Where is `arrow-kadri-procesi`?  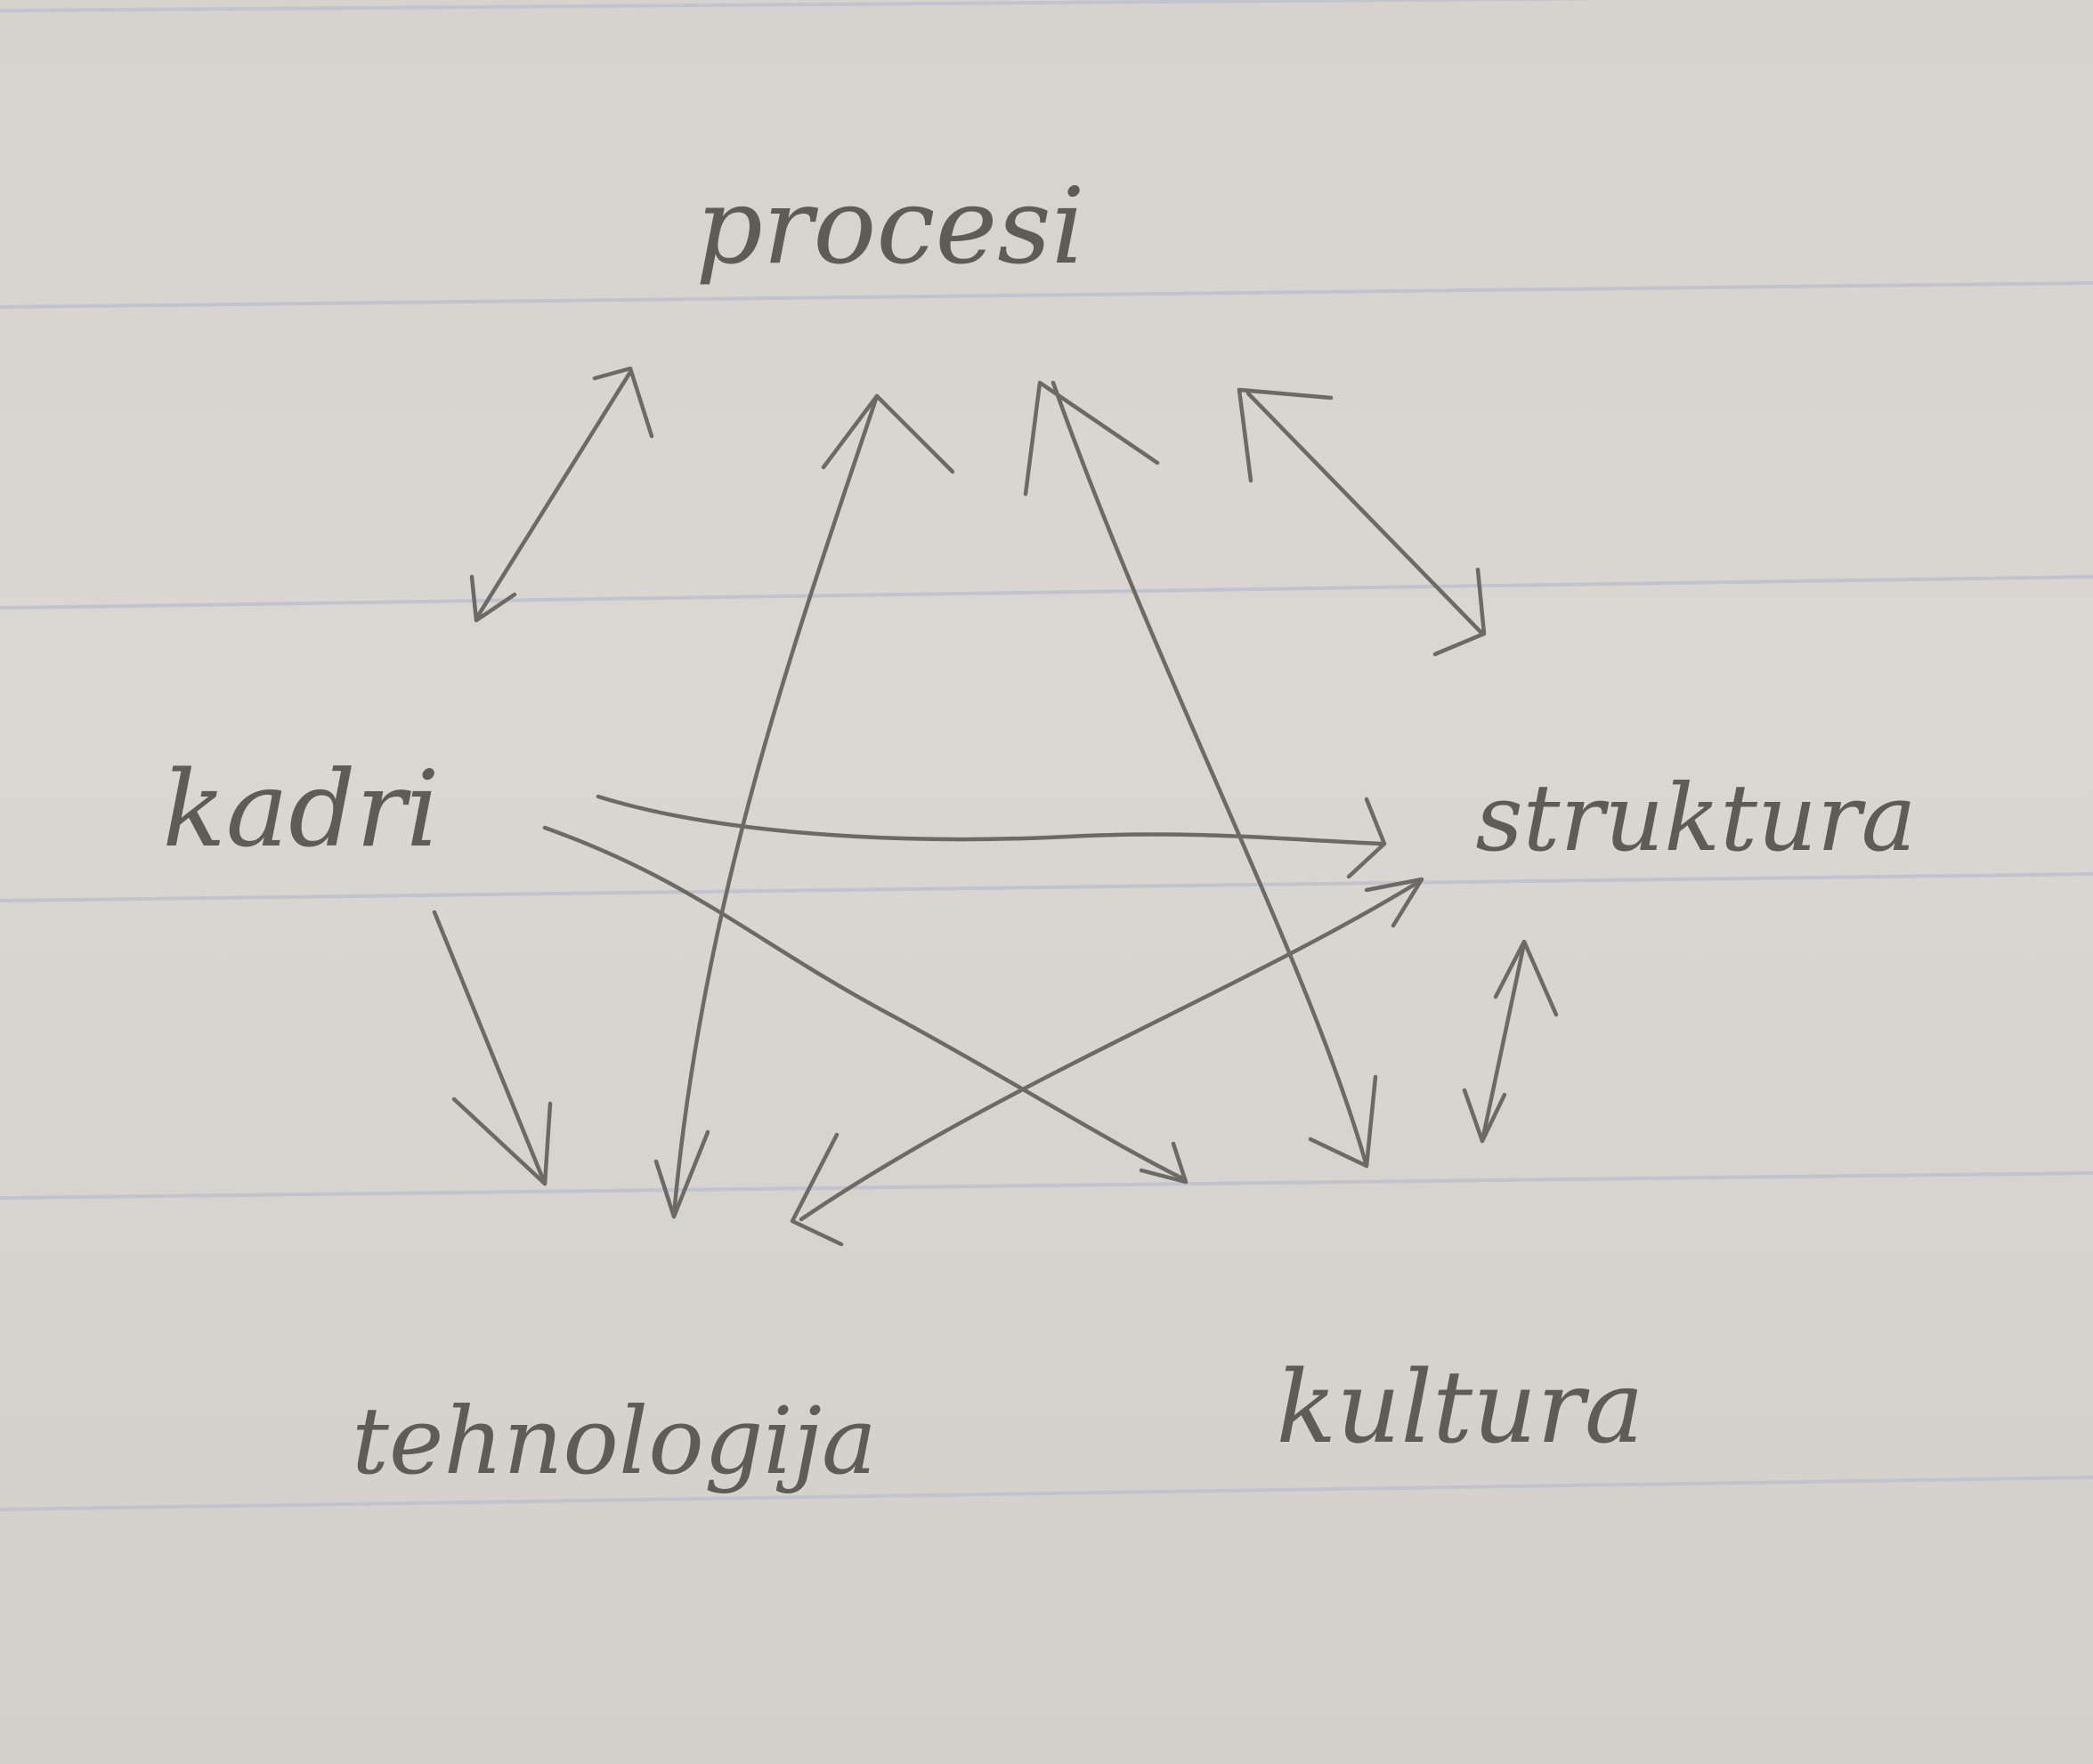 arrow-kadri-procesi is located at coordinates (561, 494).